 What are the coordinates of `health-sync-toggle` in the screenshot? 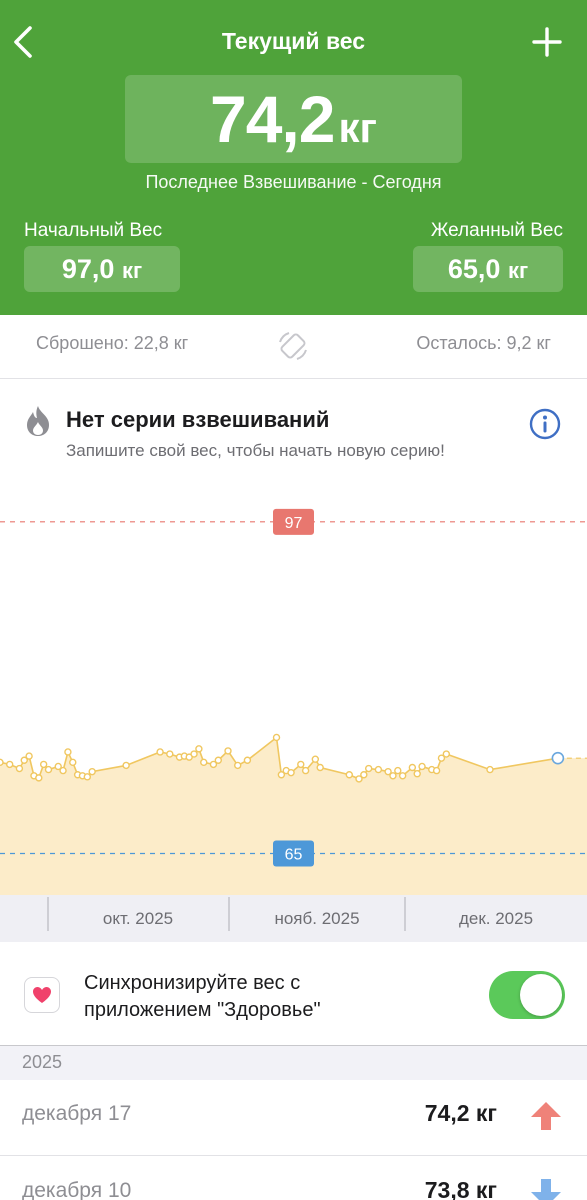 It's located at (527, 995).